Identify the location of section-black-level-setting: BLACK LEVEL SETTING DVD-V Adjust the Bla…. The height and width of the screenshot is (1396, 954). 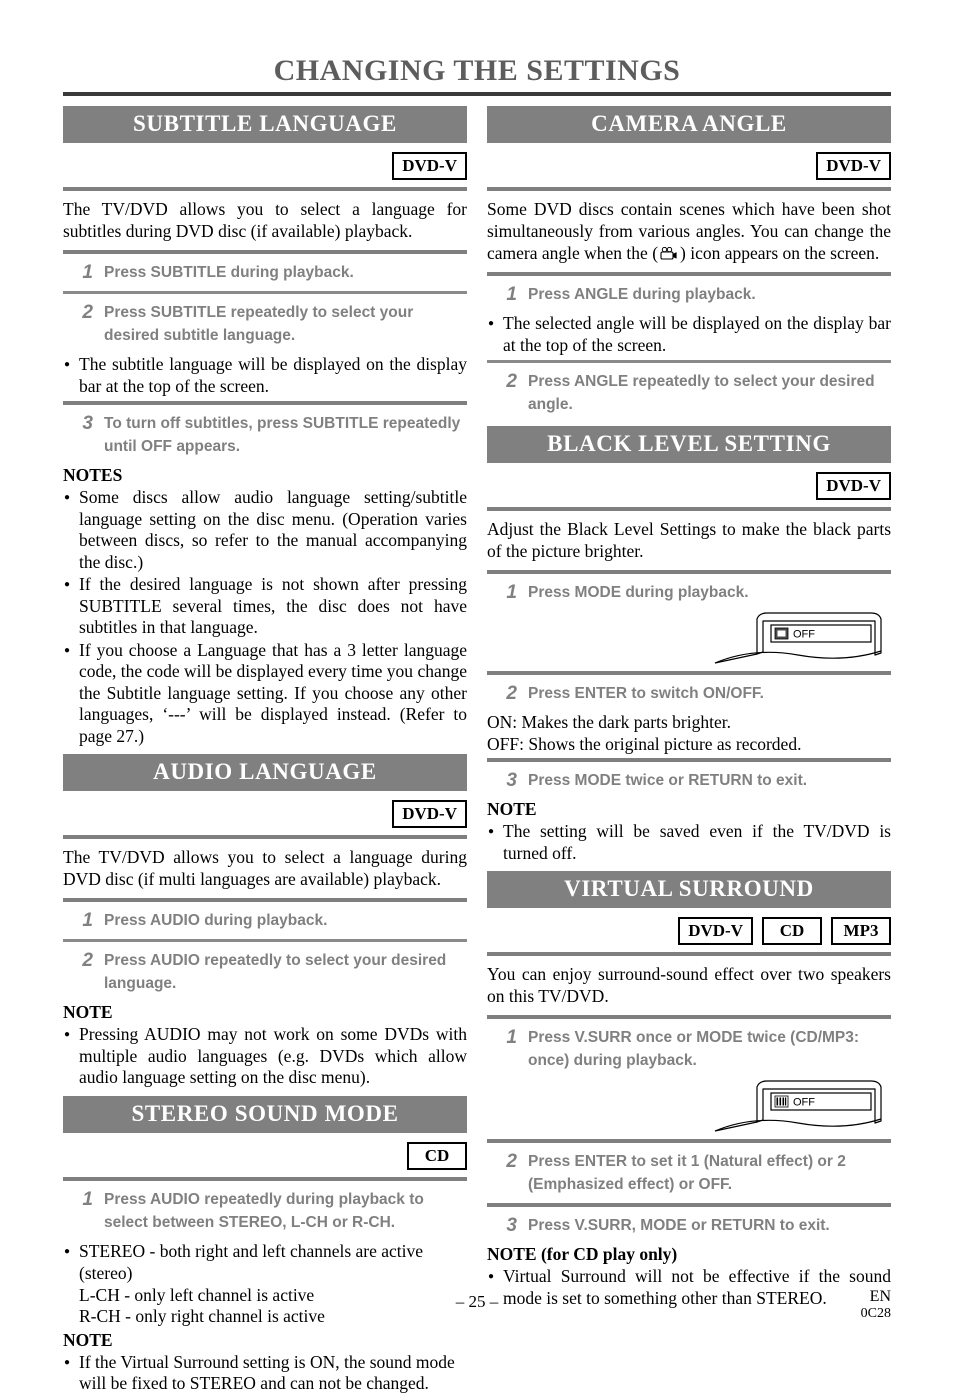
(689, 645).